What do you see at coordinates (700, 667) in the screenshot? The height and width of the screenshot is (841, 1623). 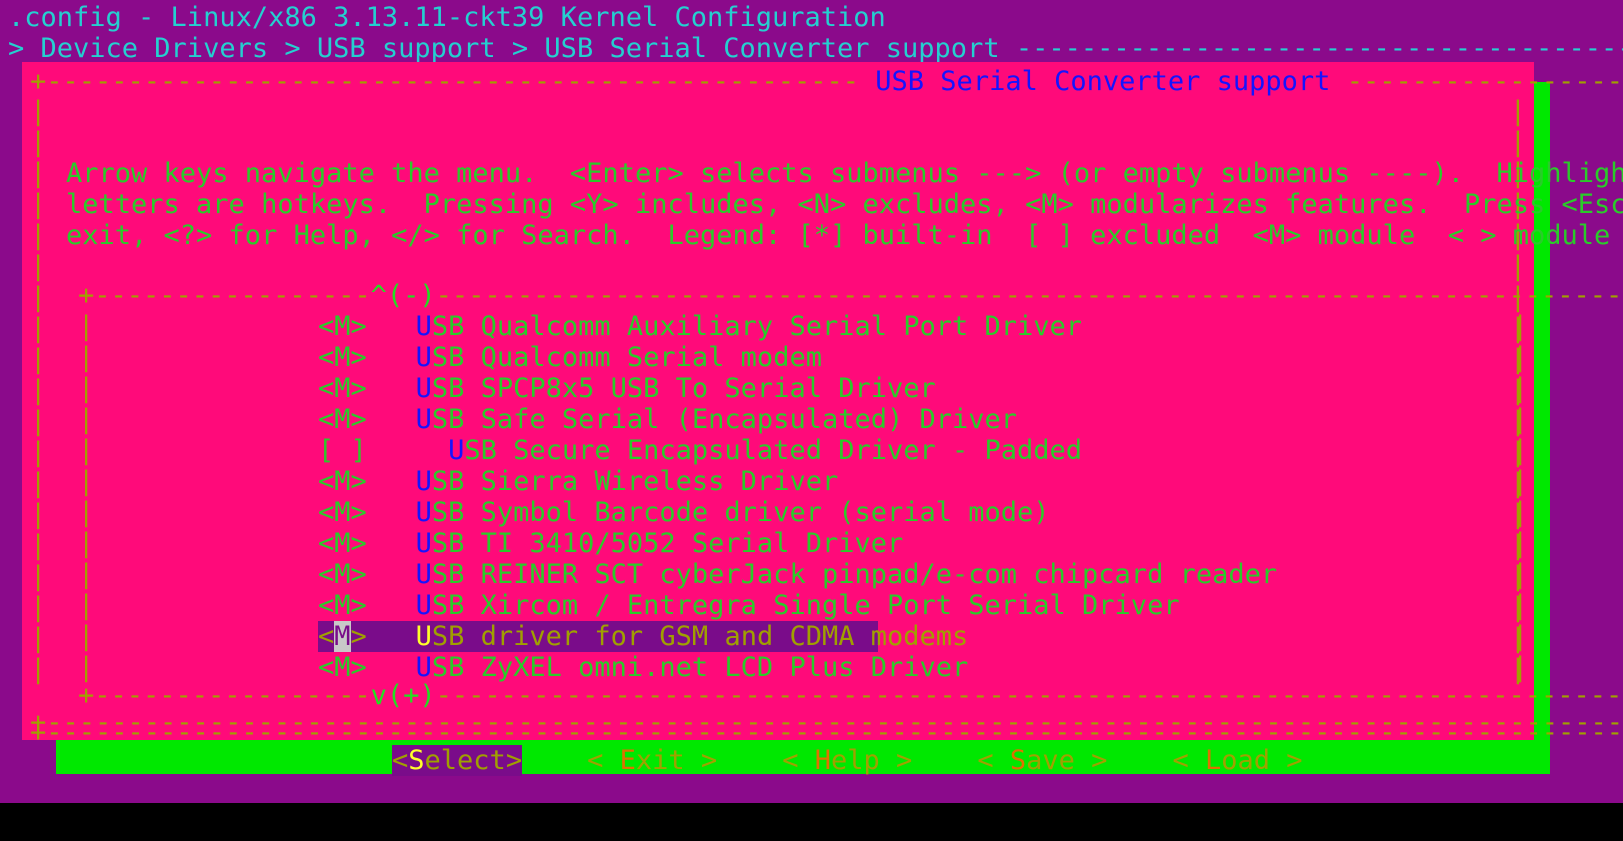 I see `menu-item-label: SB ZyXEL omni.net LCD Plus Driver` at bounding box center [700, 667].